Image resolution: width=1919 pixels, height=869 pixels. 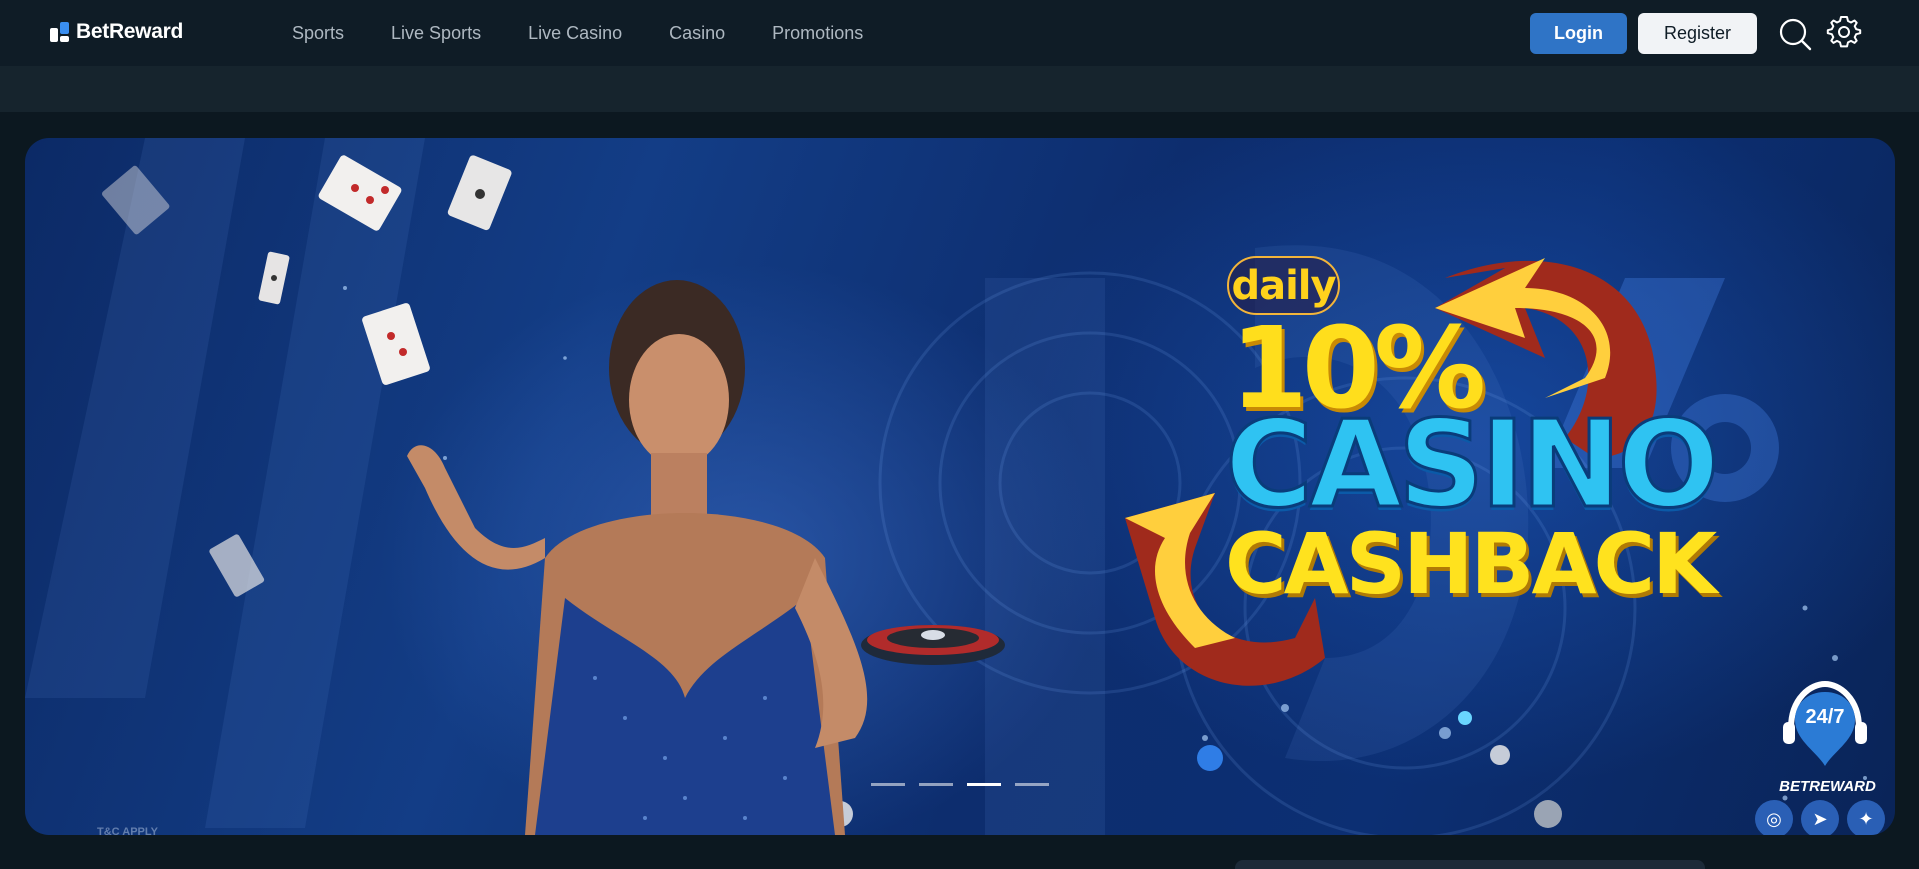 I want to click on promo-casino-text: CASINO, so click(x=1471, y=465).